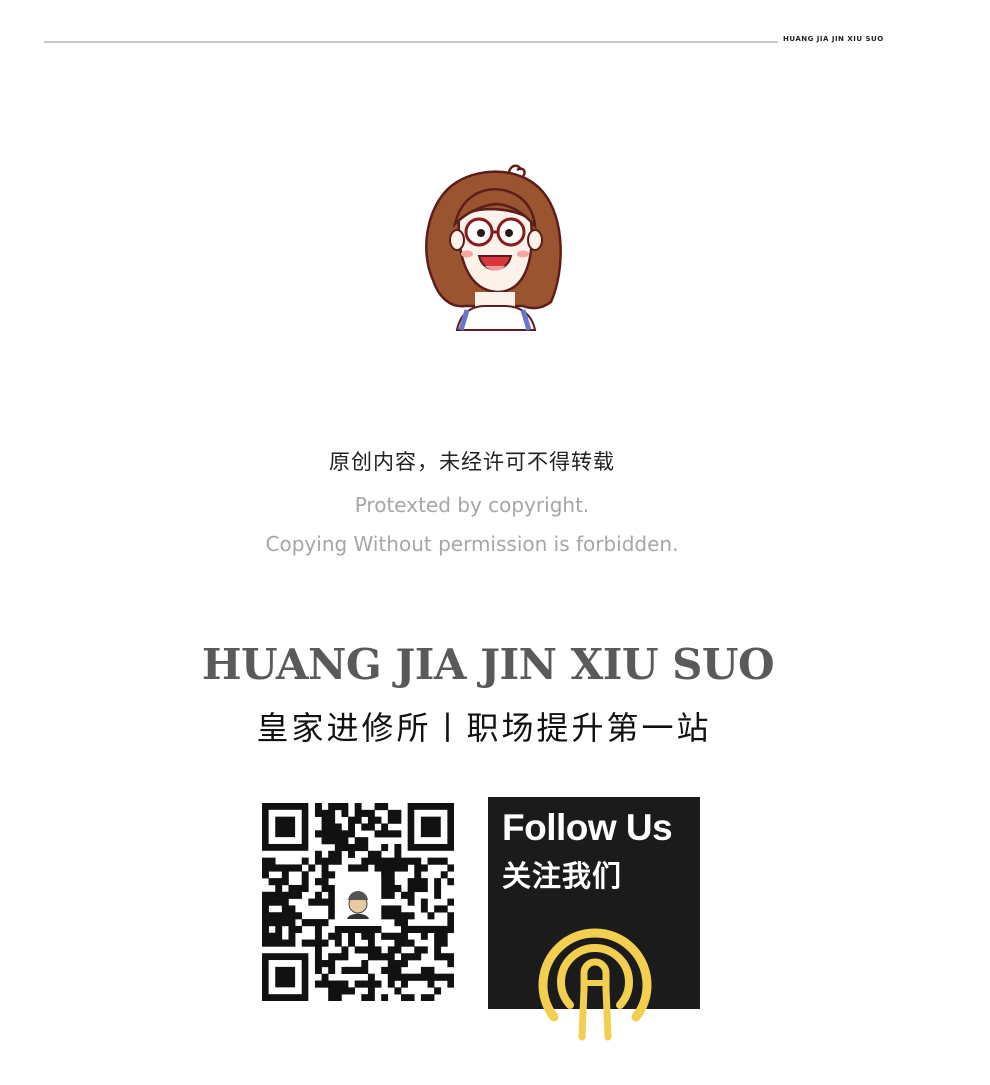 The image size is (990, 1085). Describe the element at coordinates (587, 827) in the screenshot. I see `follow-us-label: Follow Us` at that location.